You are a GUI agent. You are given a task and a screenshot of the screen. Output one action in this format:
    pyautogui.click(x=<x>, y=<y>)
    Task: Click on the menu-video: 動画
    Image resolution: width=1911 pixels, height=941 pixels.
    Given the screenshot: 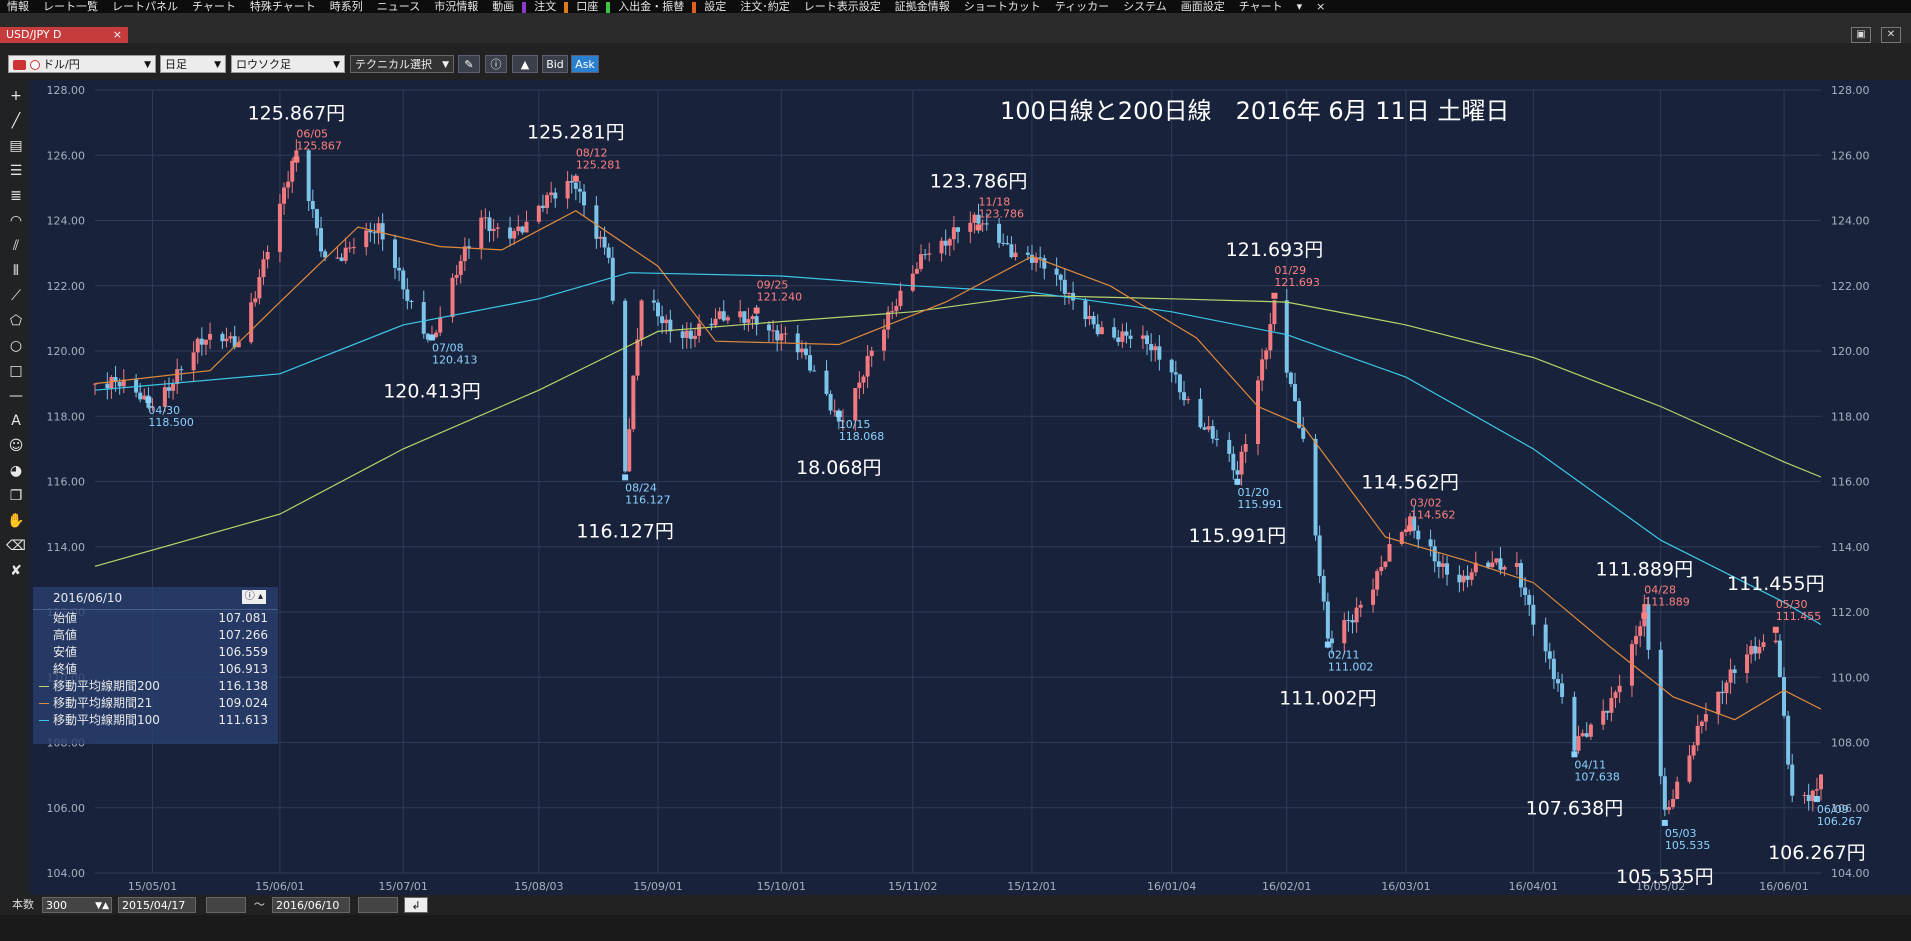 What is the action you would take?
    pyautogui.click(x=503, y=6)
    